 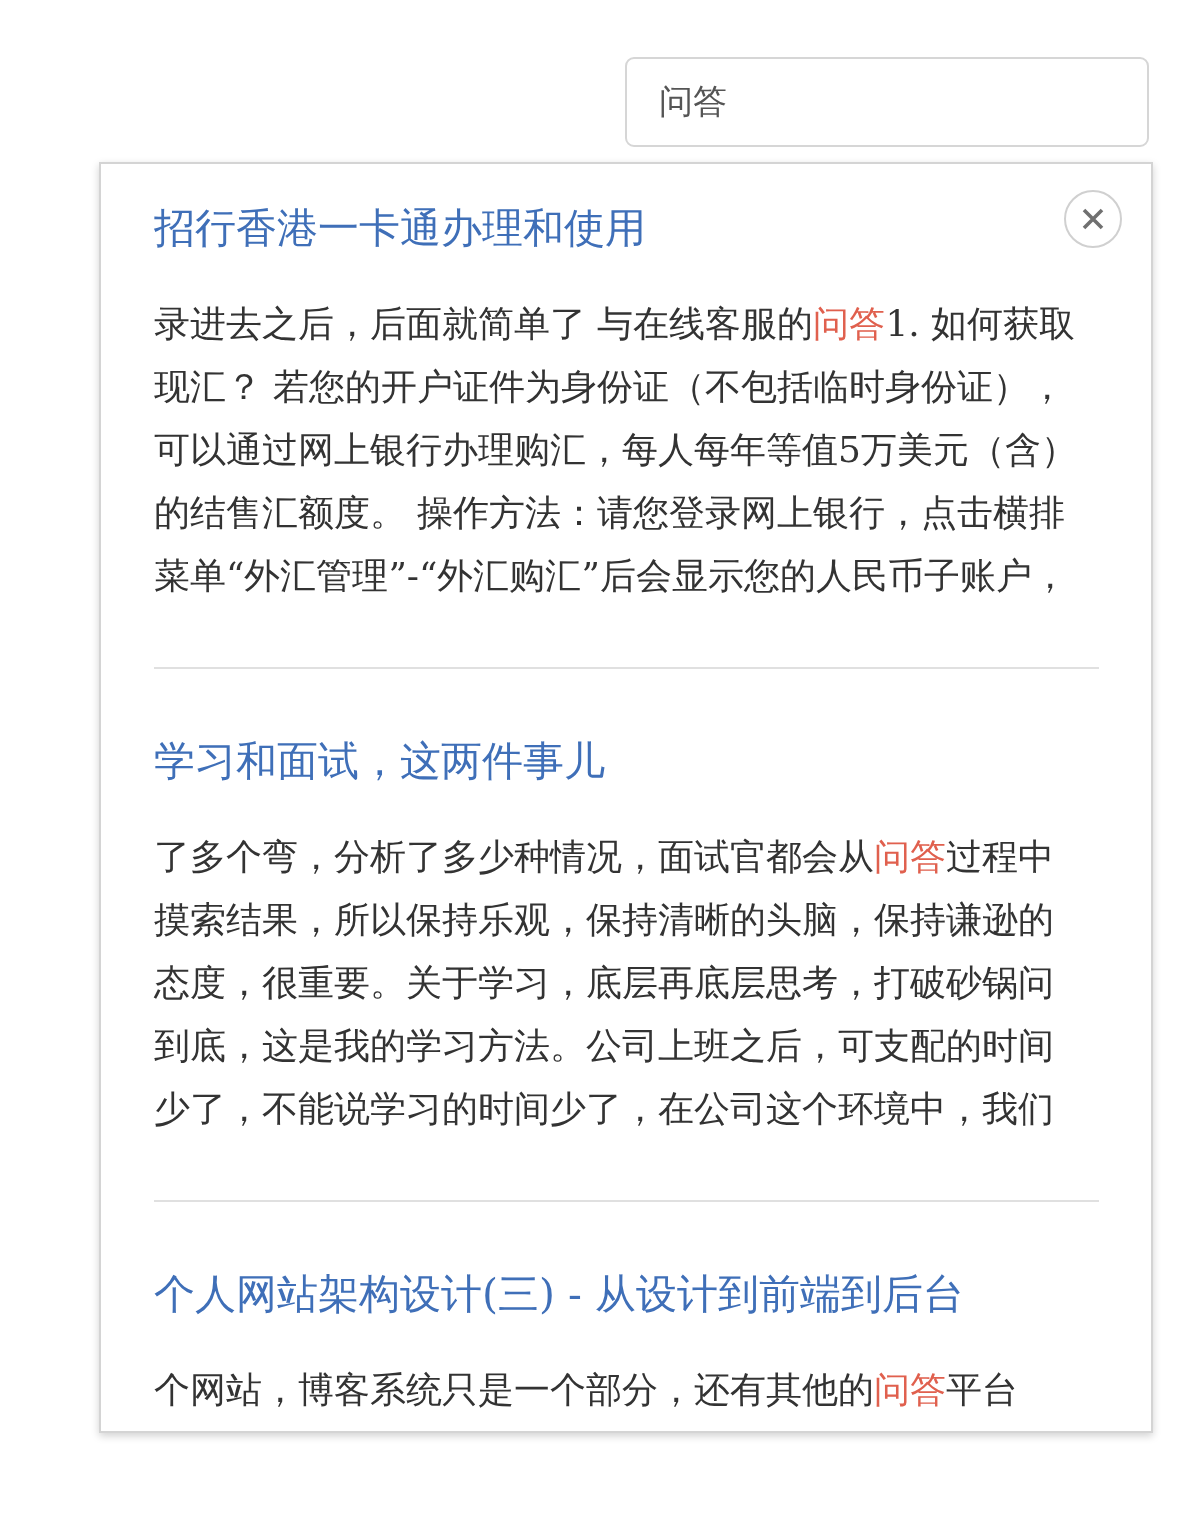 I want to click on result-title-link: 学习和面试，这两件事儿, so click(x=379, y=761).